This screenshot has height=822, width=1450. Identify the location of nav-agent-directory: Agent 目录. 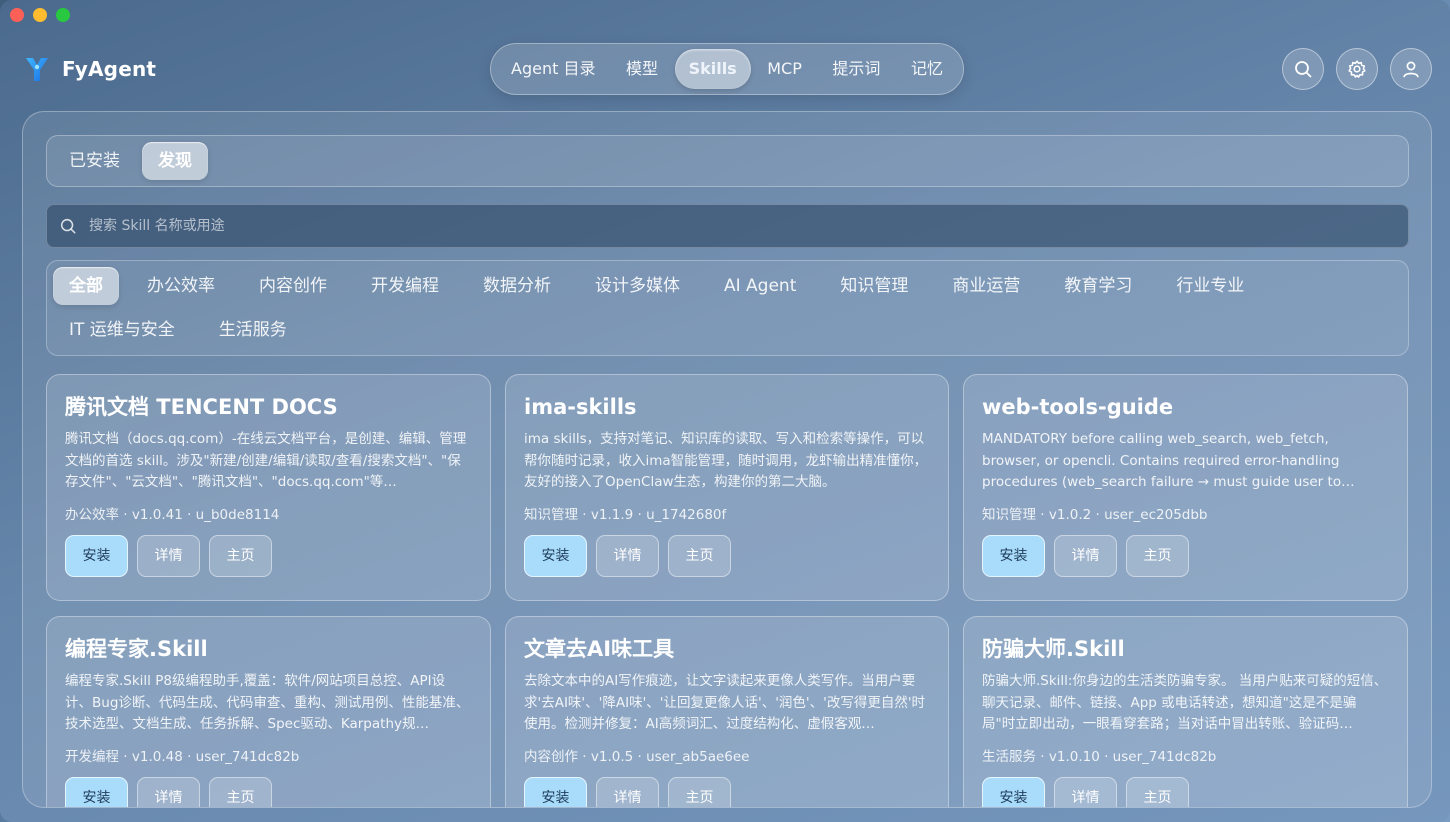
(553, 69).